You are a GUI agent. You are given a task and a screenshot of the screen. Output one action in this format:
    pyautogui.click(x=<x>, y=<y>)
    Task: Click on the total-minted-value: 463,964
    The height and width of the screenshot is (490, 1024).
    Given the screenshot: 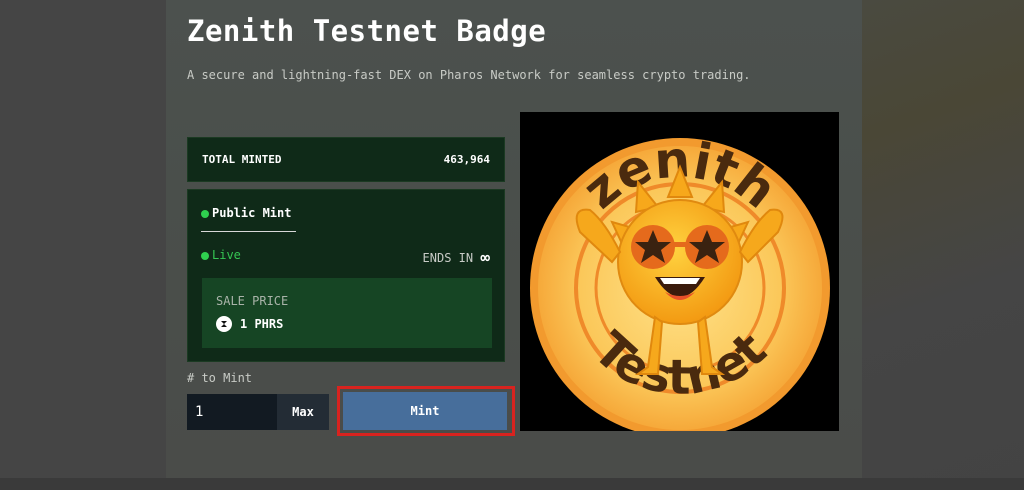 What is the action you would take?
    pyautogui.click(x=466, y=159)
    